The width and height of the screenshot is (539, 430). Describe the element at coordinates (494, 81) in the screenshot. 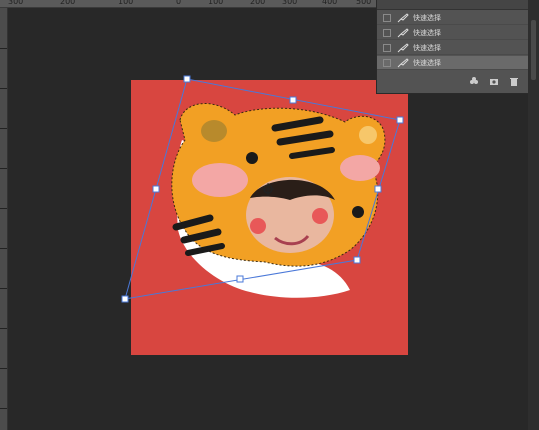

I see `camera-icon` at that location.